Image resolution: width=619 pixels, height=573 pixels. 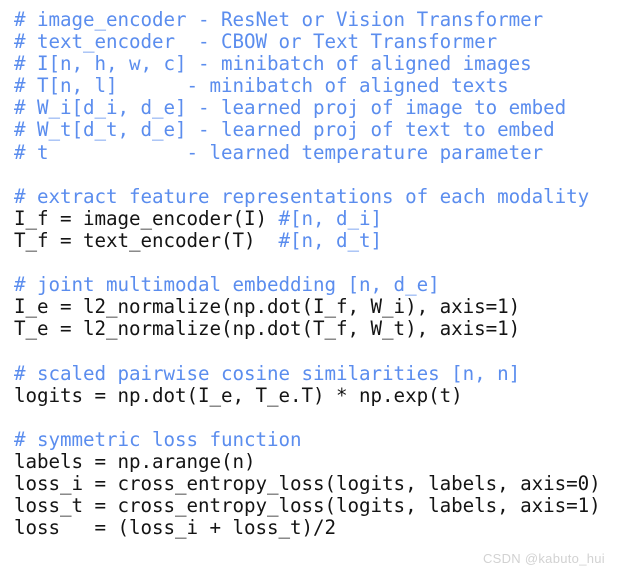 What do you see at coordinates (261, 86) in the screenshot?
I see `comment-span: # T[n, l] - minibatch of aligned texts` at bounding box center [261, 86].